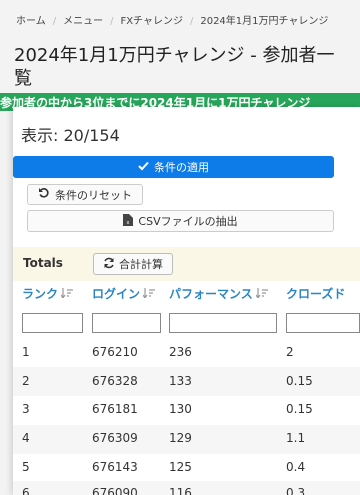 This screenshot has width=360, height=495. I want to click on cell-login: 676210, so click(115, 352).